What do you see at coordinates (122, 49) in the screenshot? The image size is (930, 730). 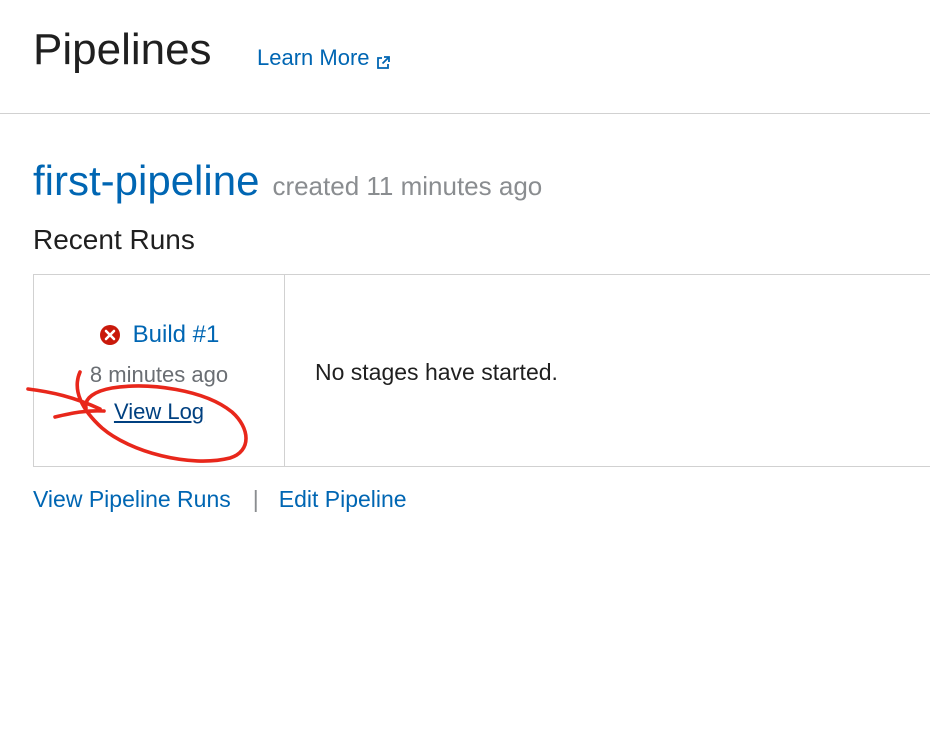 I see `page-title: Pipelines` at bounding box center [122, 49].